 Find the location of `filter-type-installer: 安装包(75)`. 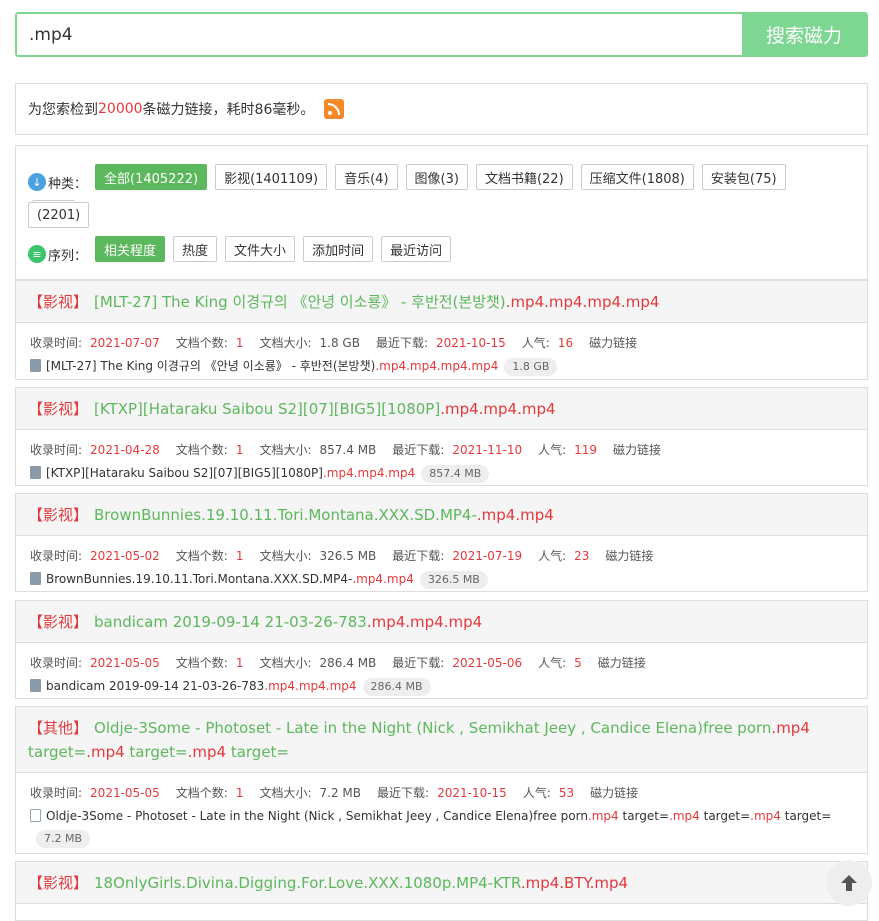

filter-type-installer: 安装包(75) is located at coordinates (743, 177).